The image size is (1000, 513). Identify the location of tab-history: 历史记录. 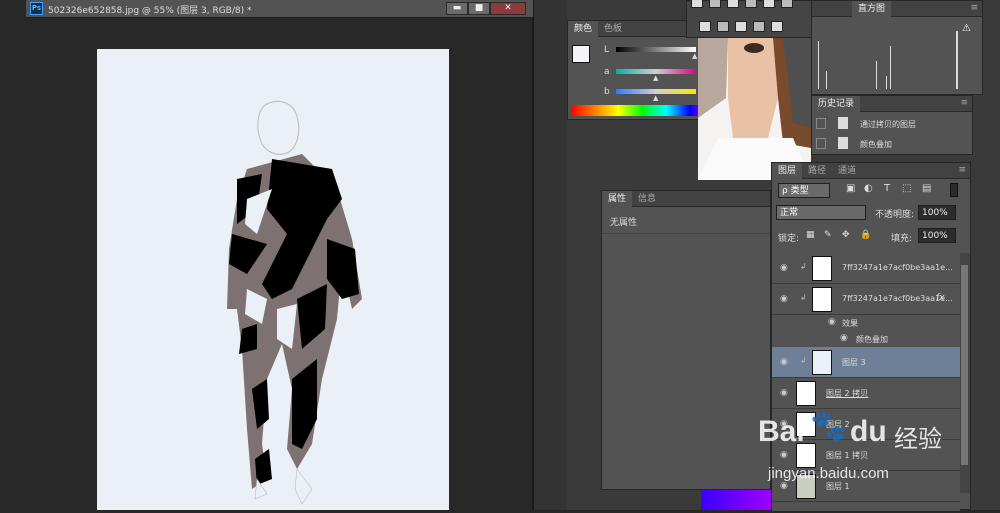
(836, 104).